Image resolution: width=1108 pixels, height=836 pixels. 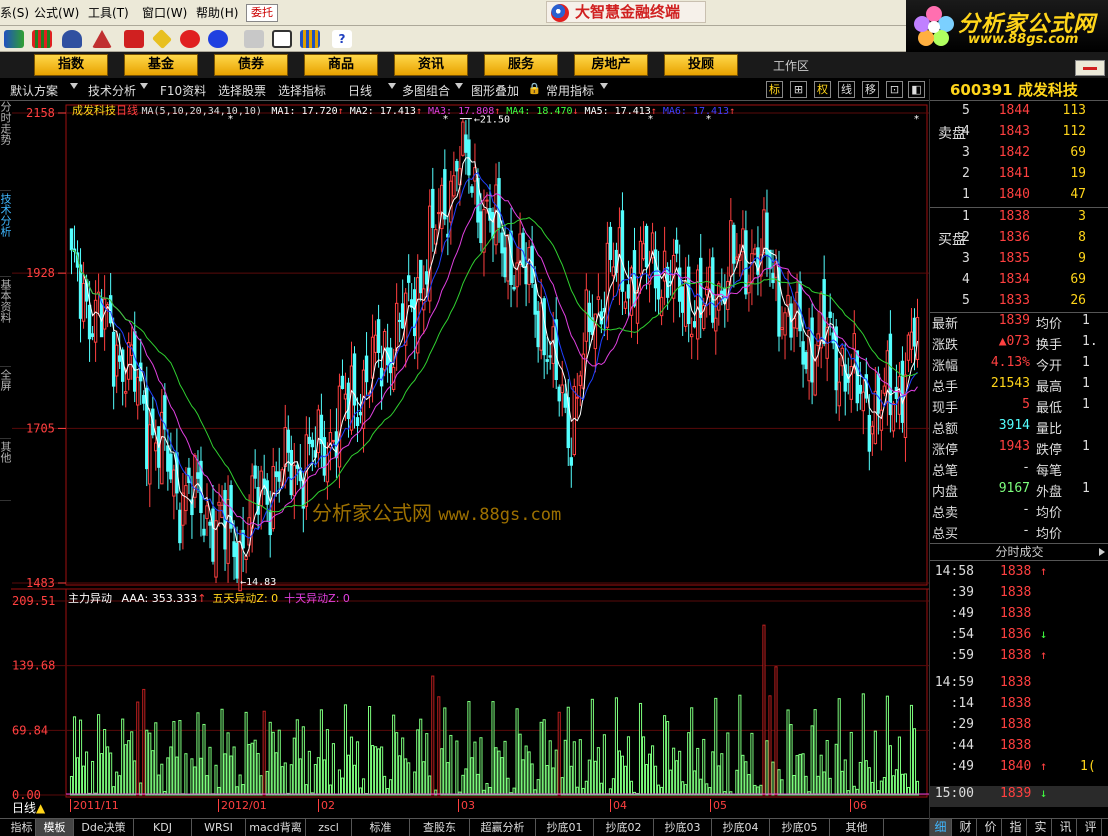 What do you see at coordinates (302, 90) in the screenshot?
I see `select-indicator-button: 选择指标` at bounding box center [302, 90].